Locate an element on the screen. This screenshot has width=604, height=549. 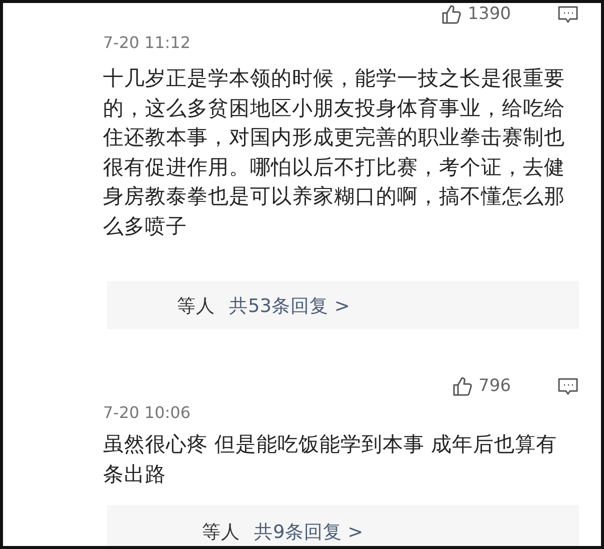
reply-count-link: 共53条回复 > is located at coordinates (289, 305).